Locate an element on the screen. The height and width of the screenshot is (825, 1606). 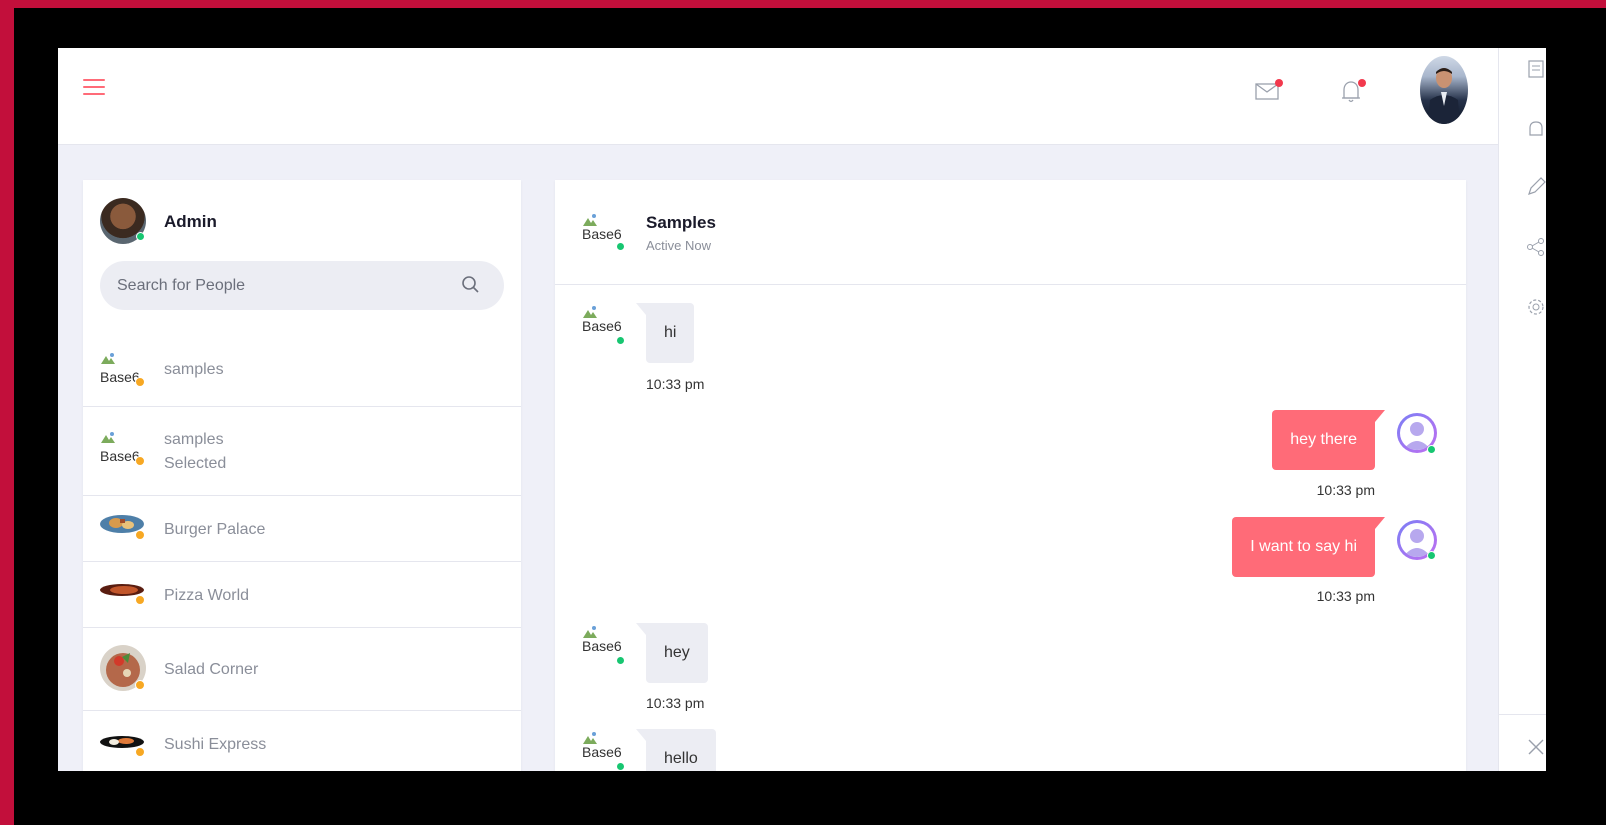
mail-icon is located at coordinates (1270, 92).